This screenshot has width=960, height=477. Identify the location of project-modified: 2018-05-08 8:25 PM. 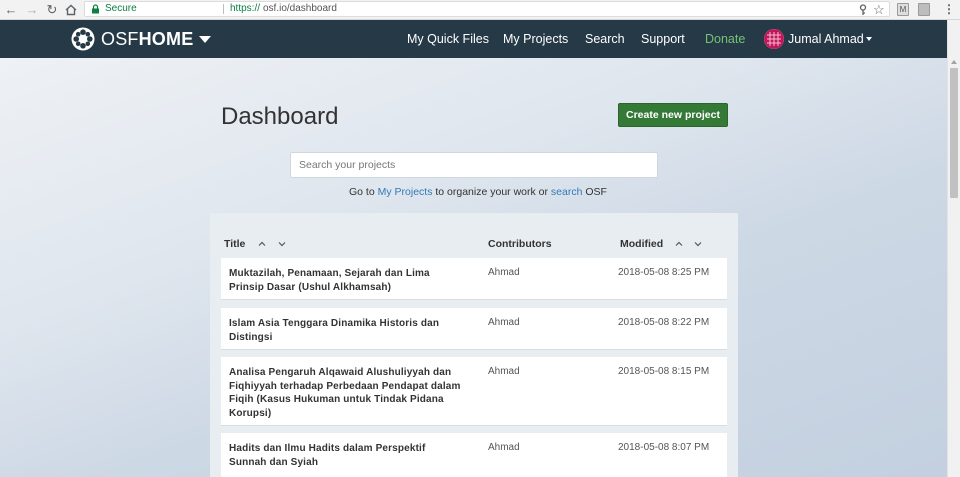
(664, 272).